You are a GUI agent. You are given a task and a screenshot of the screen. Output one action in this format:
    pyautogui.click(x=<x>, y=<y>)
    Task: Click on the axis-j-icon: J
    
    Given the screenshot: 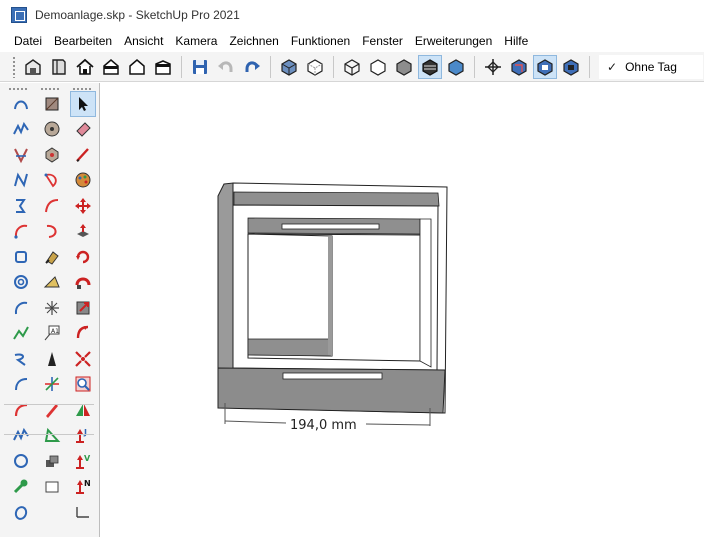 What is the action you would take?
    pyautogui.click(x=83, y=436)
    